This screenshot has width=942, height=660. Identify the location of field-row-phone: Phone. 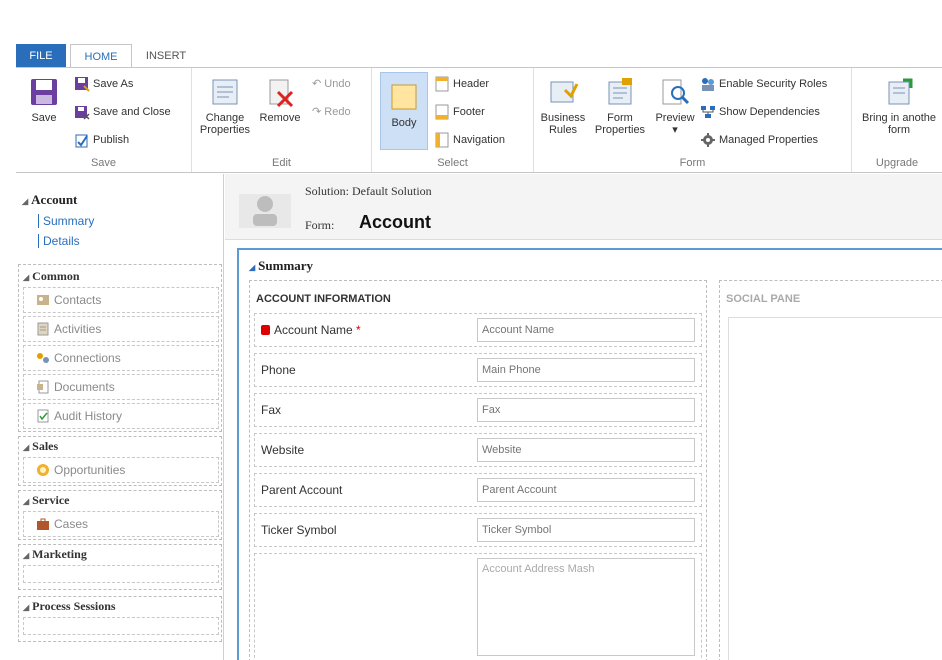
(478, 370).